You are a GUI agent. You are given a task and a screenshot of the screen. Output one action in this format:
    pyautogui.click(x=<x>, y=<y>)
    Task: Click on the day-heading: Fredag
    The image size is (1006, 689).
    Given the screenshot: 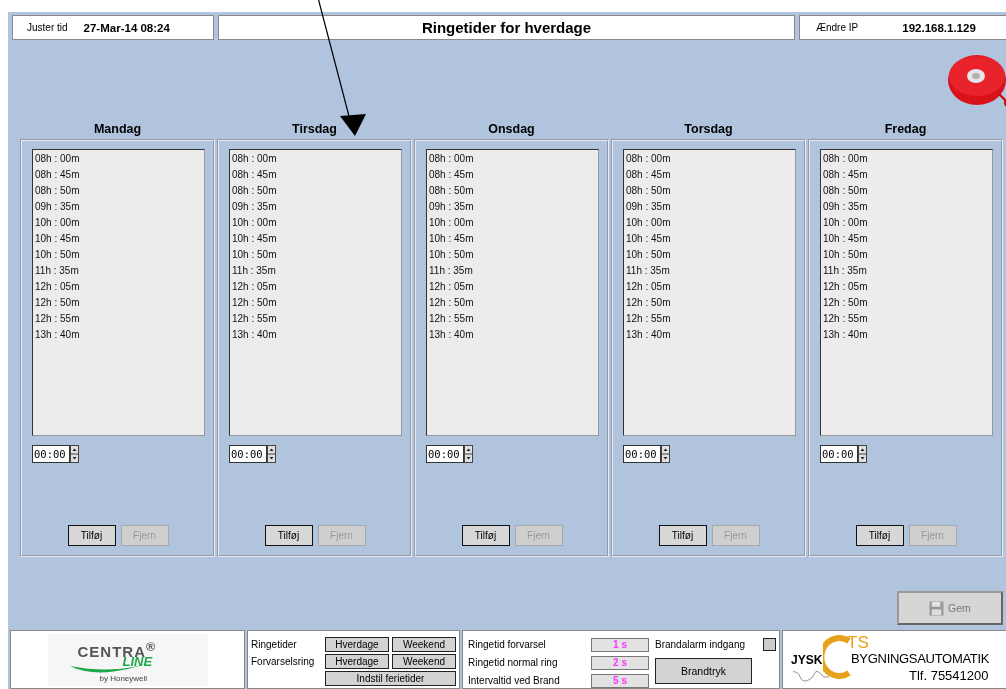 What is the action you would take?
    pyautogui.click(x=905, y=129)
    